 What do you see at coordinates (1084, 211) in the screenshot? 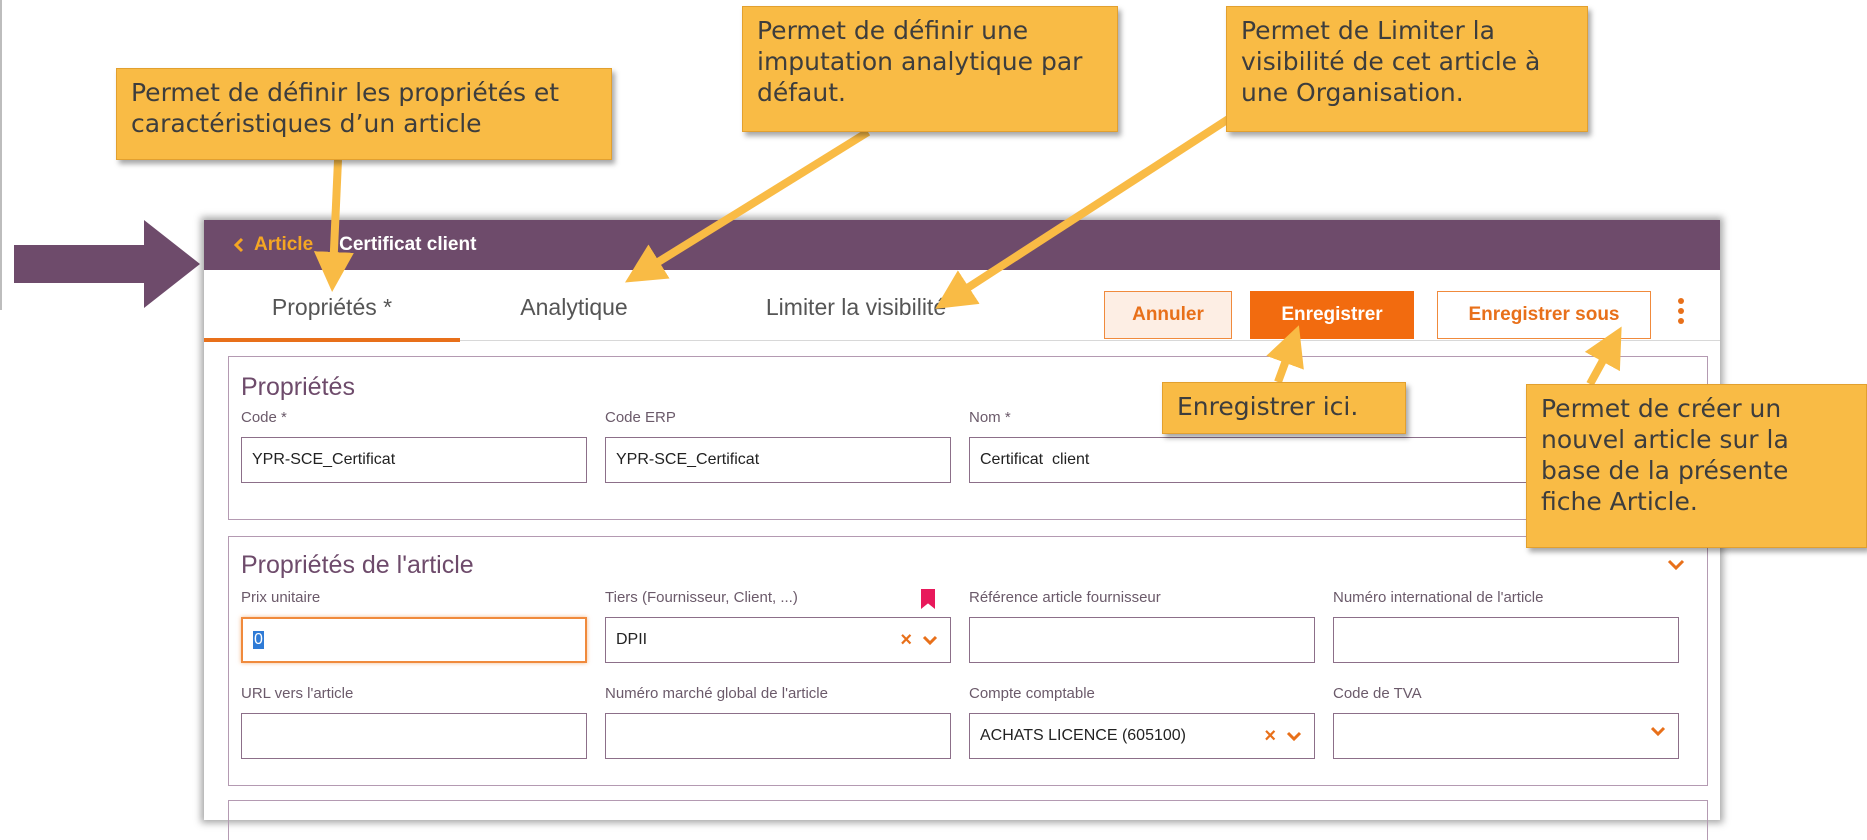
I see `arrow-to-visibility-tab` at bounding box center [1084, 211].